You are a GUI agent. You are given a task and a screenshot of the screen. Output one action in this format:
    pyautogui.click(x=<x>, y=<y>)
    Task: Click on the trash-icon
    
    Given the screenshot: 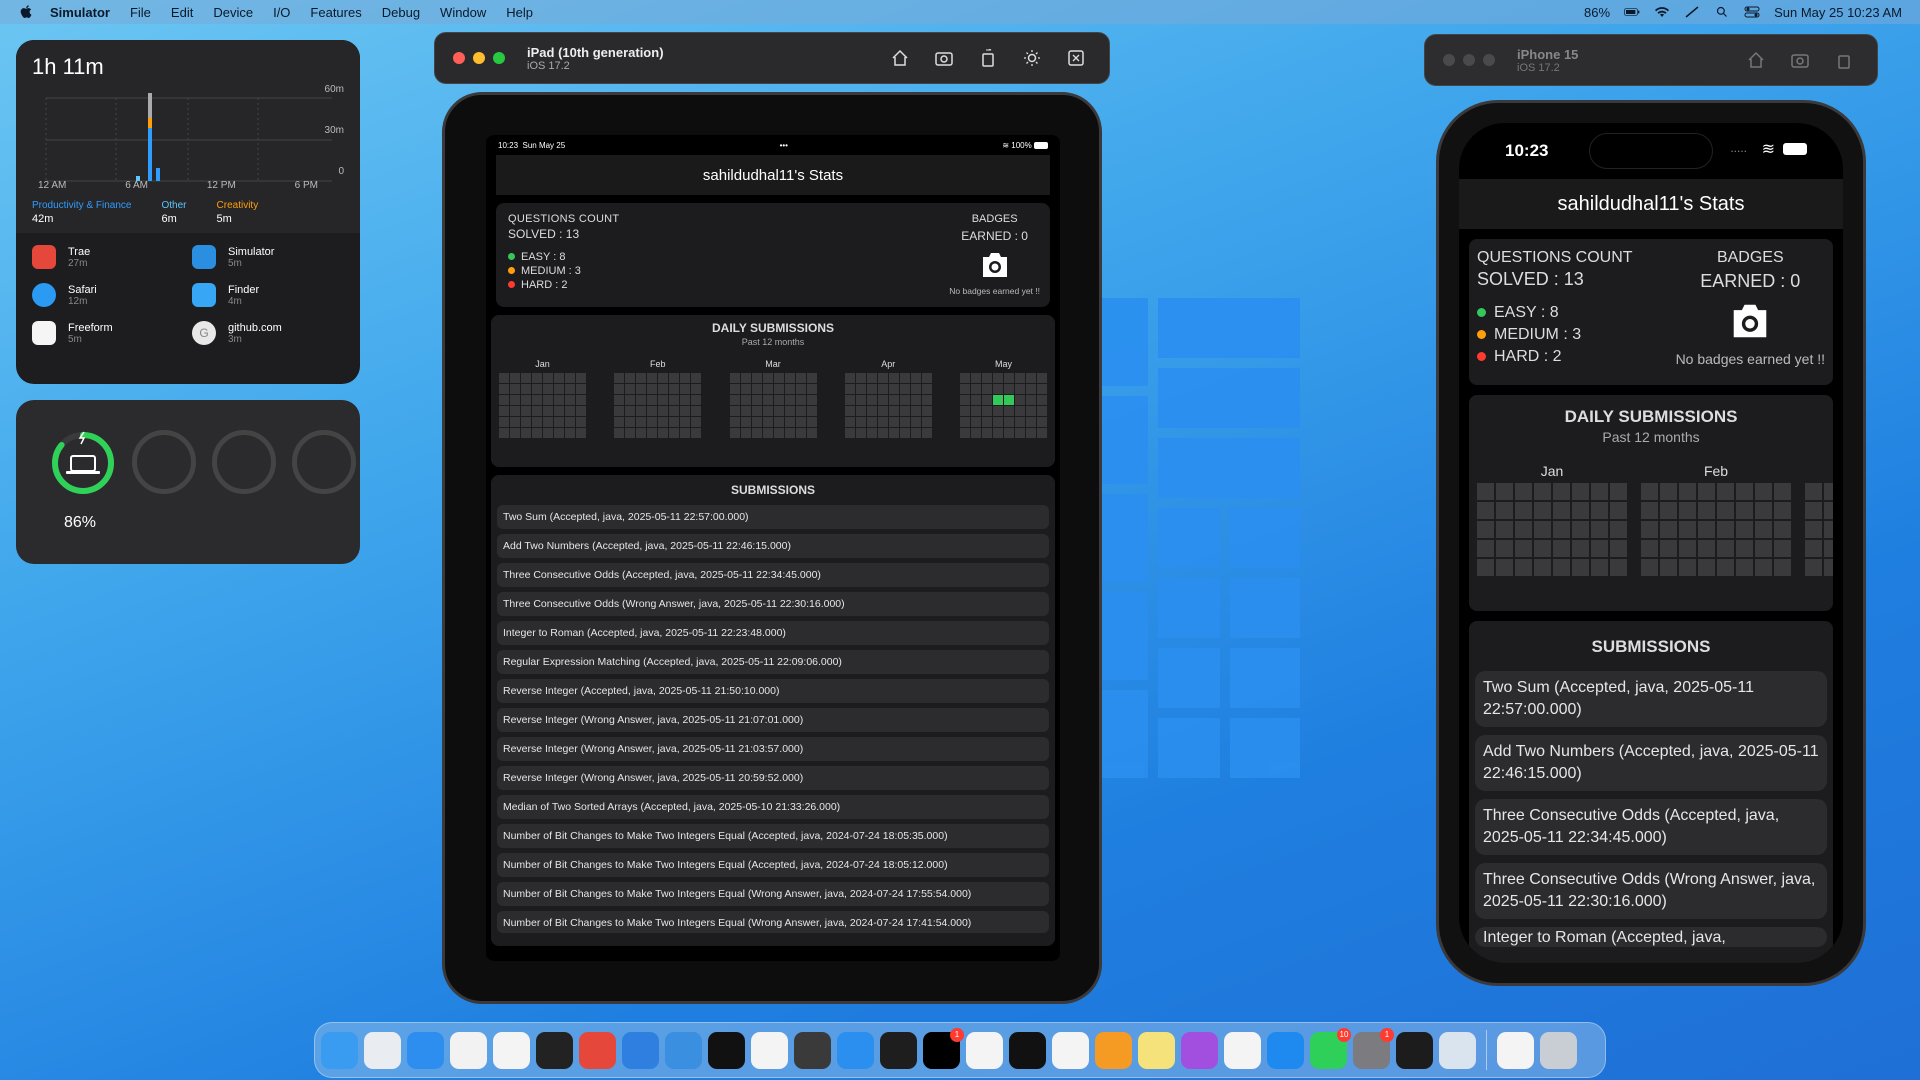 What is the action you would take?
    pyautogui.click(x=1558, y=1050)
    